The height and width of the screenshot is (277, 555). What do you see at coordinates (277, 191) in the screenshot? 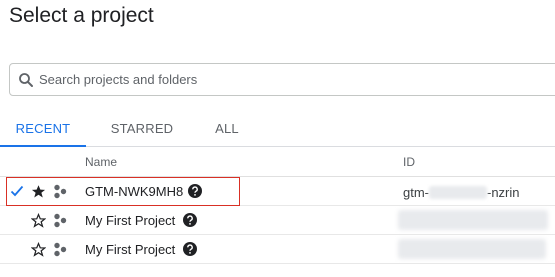
I see `table-row: GTM-NWK9MH8 gtm- -nzrin` at bounding box center [277, 191].